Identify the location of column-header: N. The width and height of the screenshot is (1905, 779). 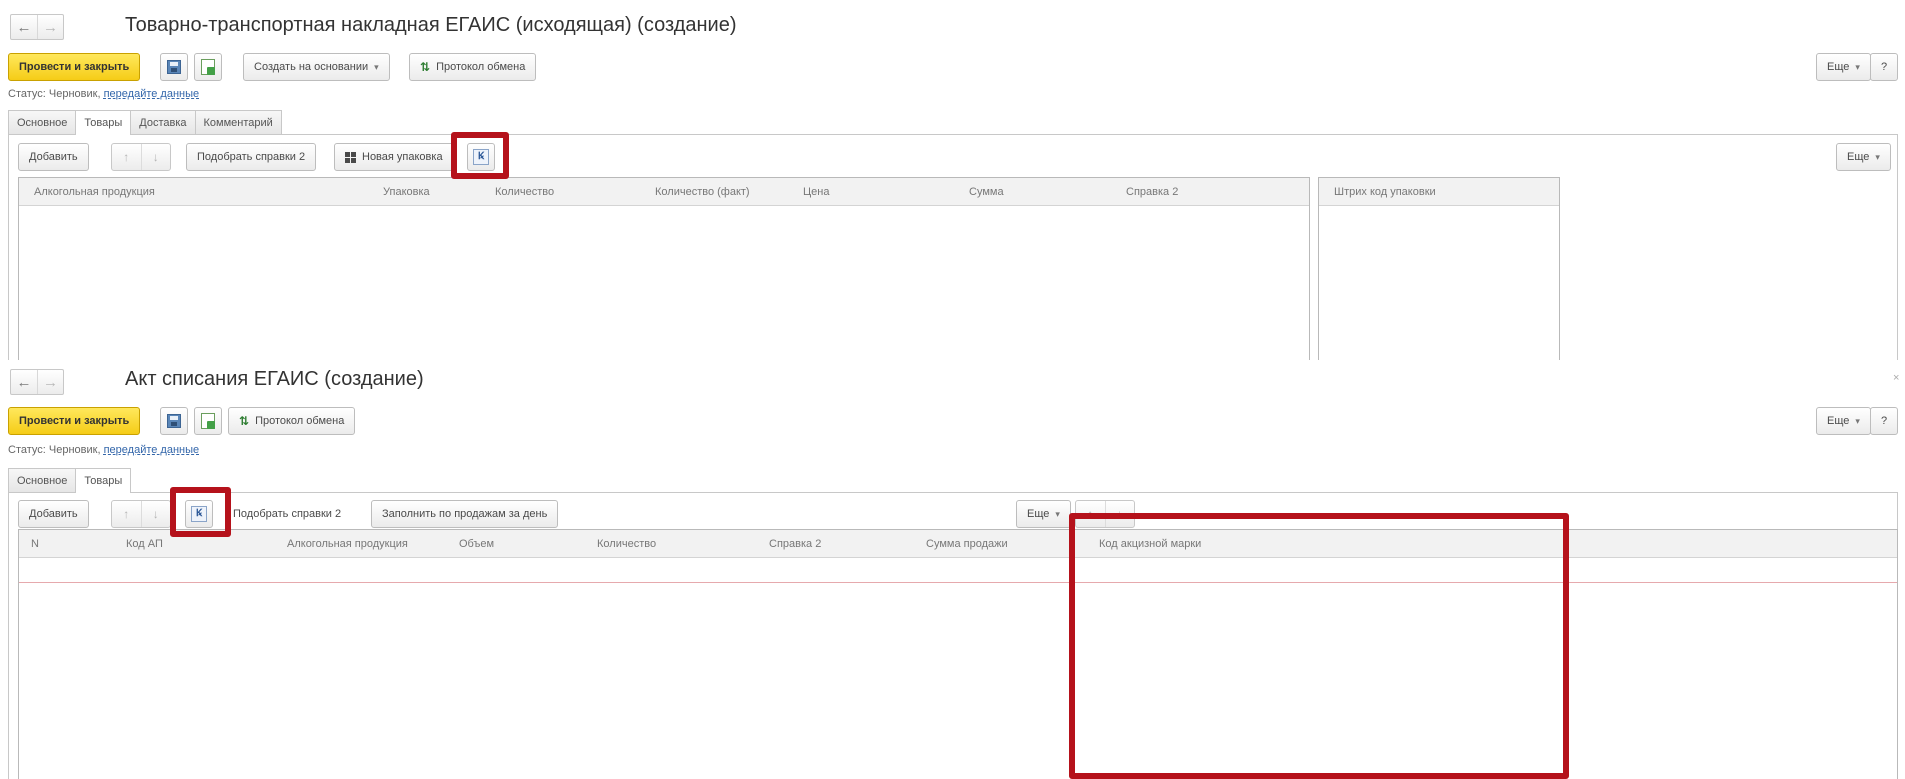
(35, 544).